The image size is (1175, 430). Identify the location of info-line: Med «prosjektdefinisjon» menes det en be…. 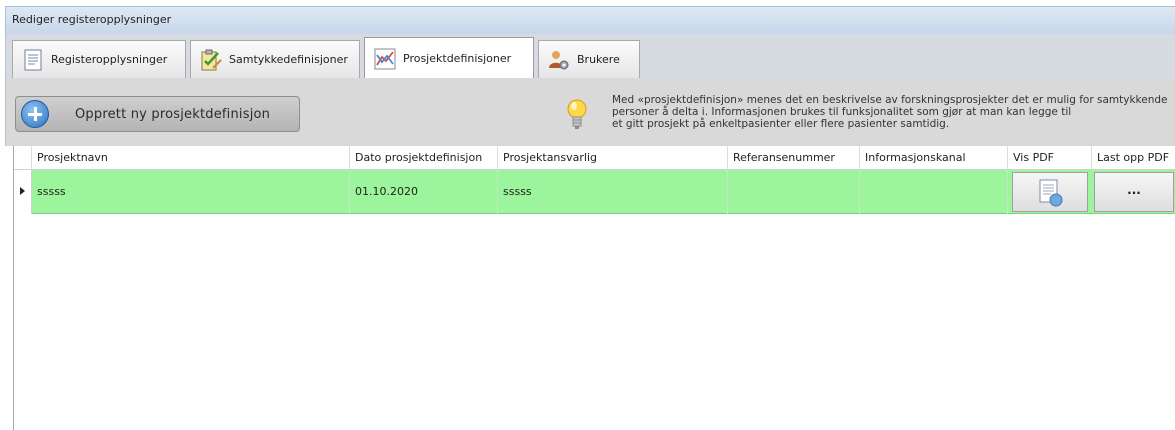
(890, 100).